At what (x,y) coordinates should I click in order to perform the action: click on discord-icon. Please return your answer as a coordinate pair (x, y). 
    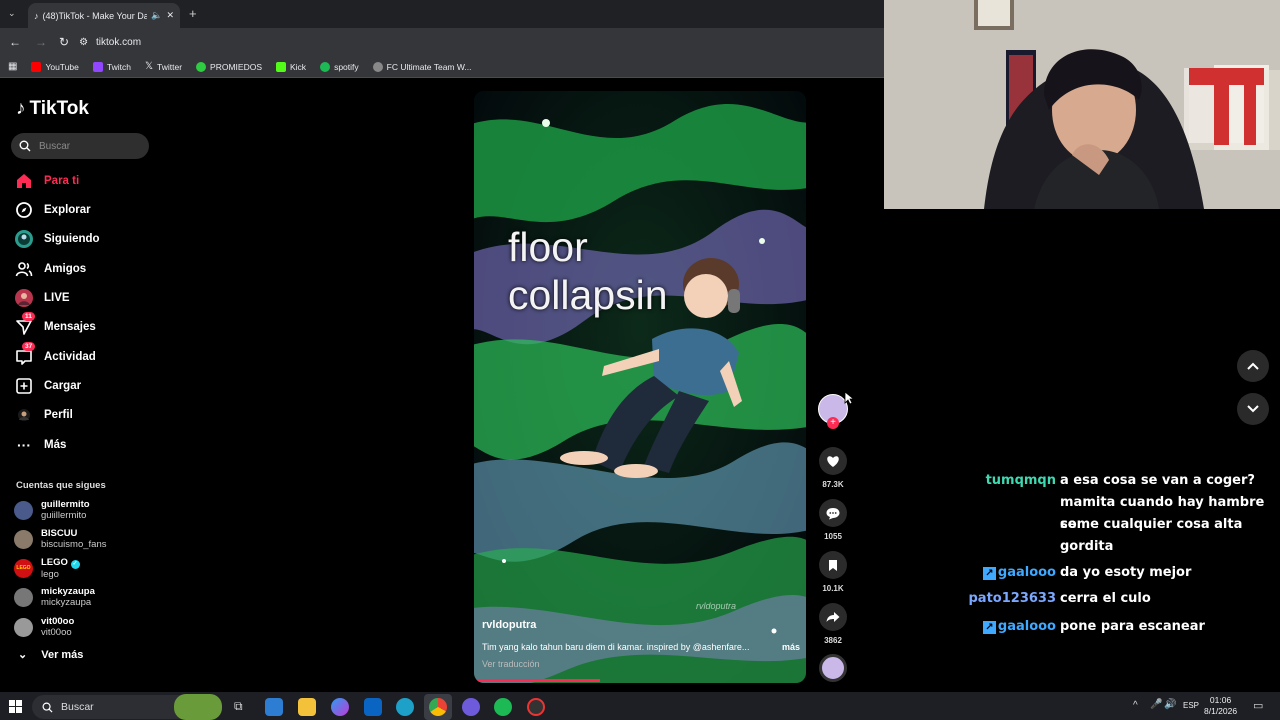
    Looking at the image, I should click on (471, 707).